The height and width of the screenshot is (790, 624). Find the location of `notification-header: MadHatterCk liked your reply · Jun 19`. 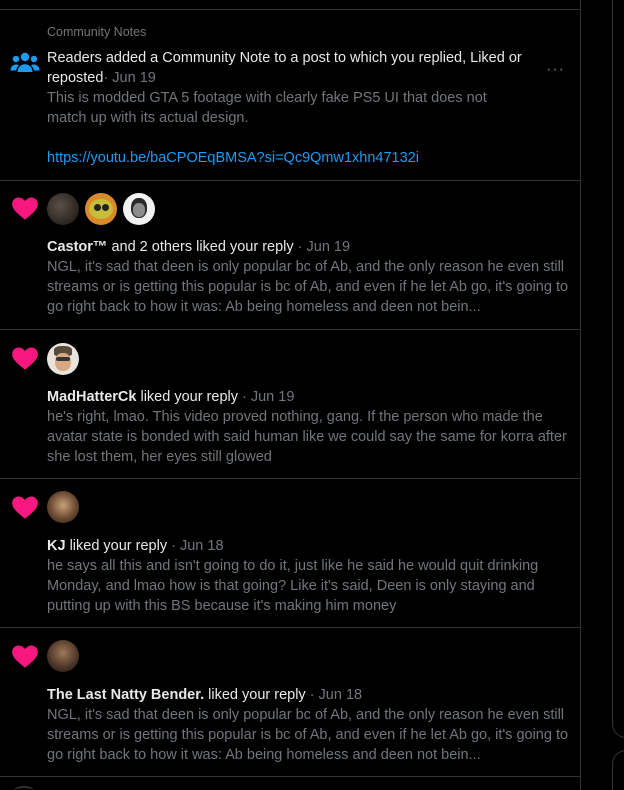

notification-header: MadHatterCk liked your reply · Jun 19 is located at coordinates (171, 397).